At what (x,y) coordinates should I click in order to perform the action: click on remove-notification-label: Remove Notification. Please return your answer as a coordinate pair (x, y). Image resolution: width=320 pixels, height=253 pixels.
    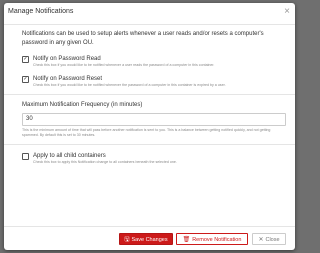
    Looking at the image, I should click on (217, 240).